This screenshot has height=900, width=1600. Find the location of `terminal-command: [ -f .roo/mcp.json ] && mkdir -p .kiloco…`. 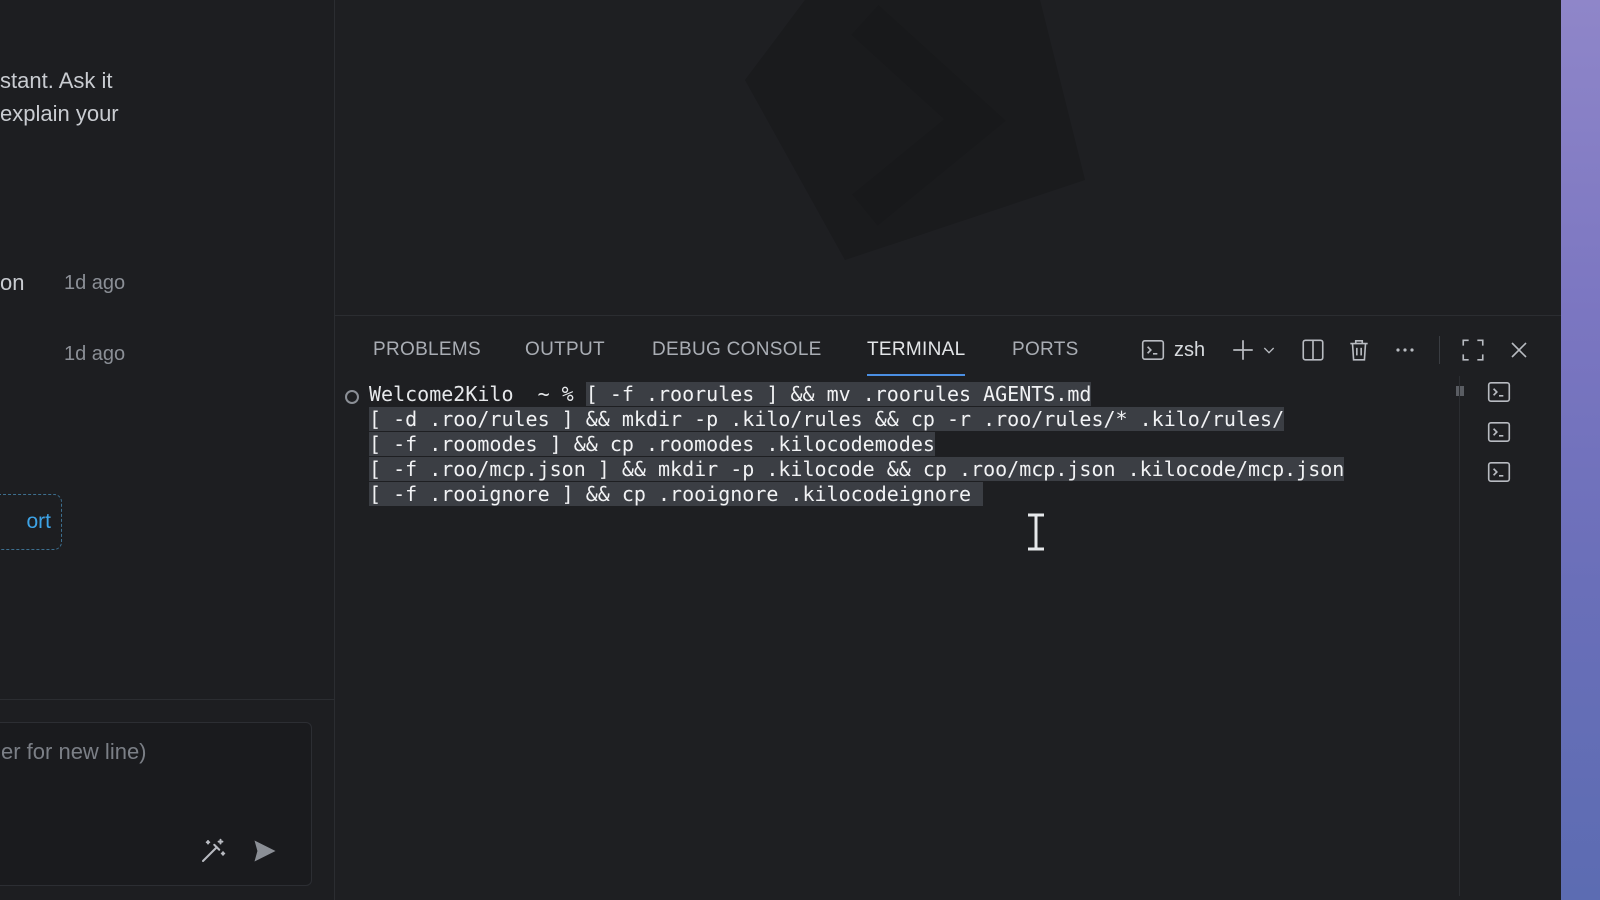

terminal-command: [ -f .roo/mcp.json ] && mkdir -p .kiloco… is located at coordinates (857, 469).